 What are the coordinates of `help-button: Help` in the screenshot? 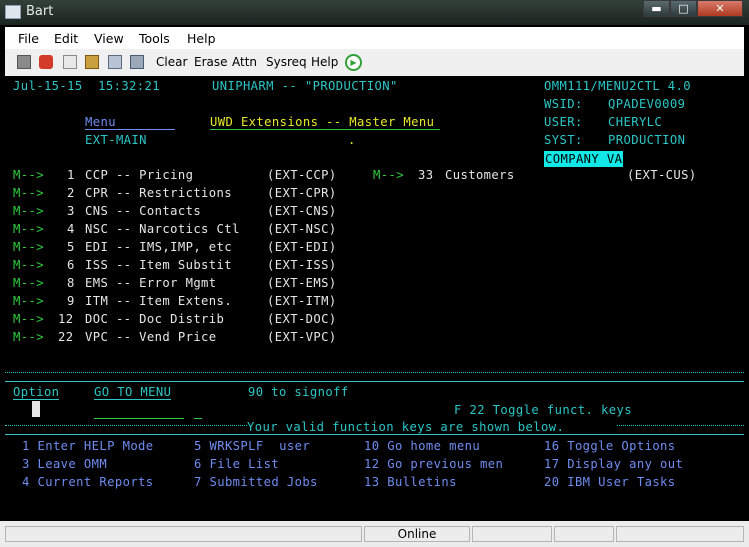 It's located at (324, 62).